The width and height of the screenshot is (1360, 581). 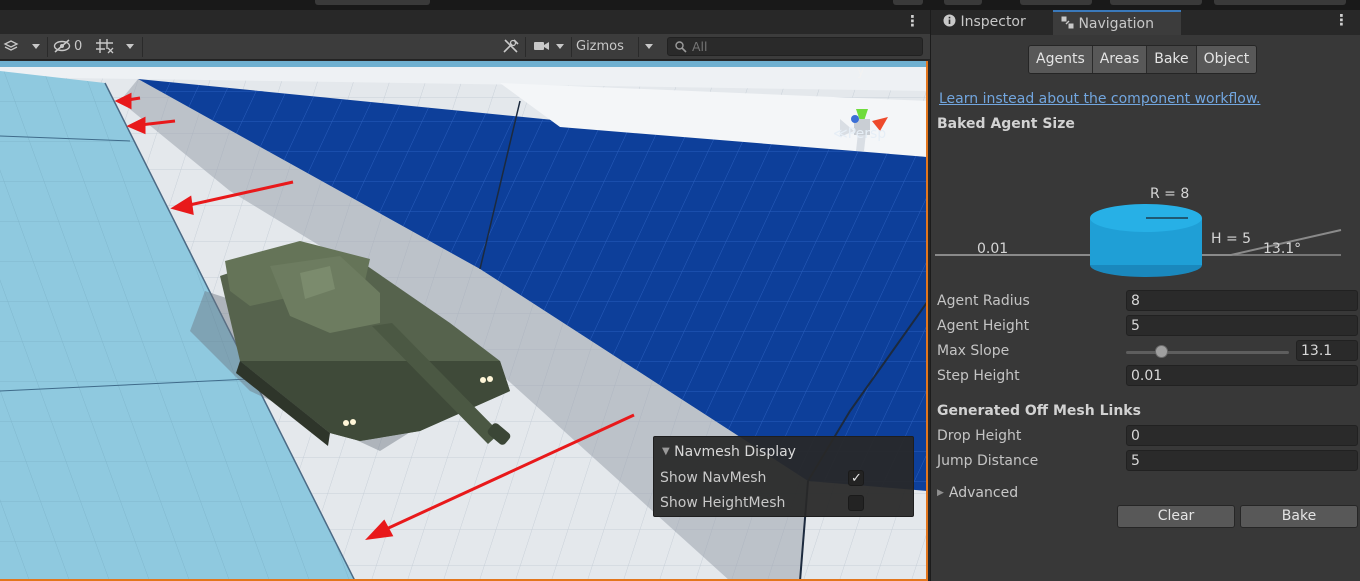 What do you see at coordinates (11, 47) in the screenshot?
I see `layers-icon` at bounding box center [11, 47].